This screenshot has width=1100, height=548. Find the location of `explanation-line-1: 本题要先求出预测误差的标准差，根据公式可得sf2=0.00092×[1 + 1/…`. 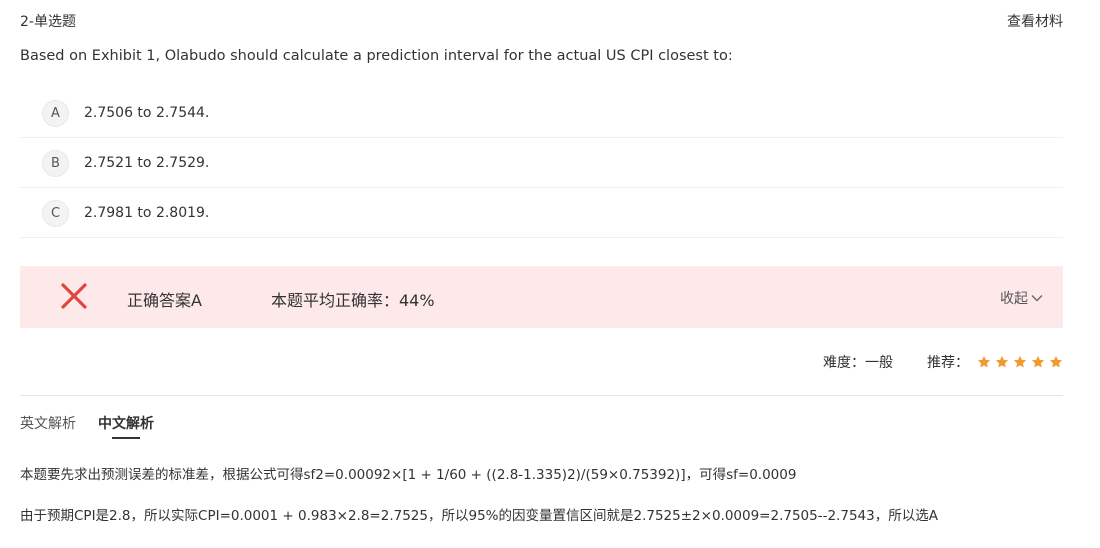

explanation-line-1: 本题要先求出预测误差的标准差，根据公式可得sf2=0.00092×[1 + 1/… is located at coordinates (408, 475).